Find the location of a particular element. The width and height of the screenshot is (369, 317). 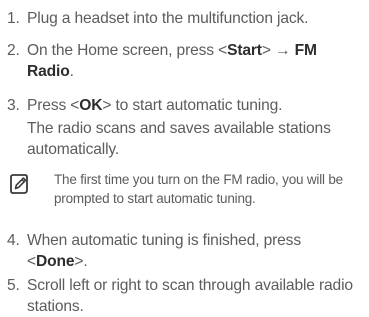

step-number: 3. is located at coordinates (13, 105).